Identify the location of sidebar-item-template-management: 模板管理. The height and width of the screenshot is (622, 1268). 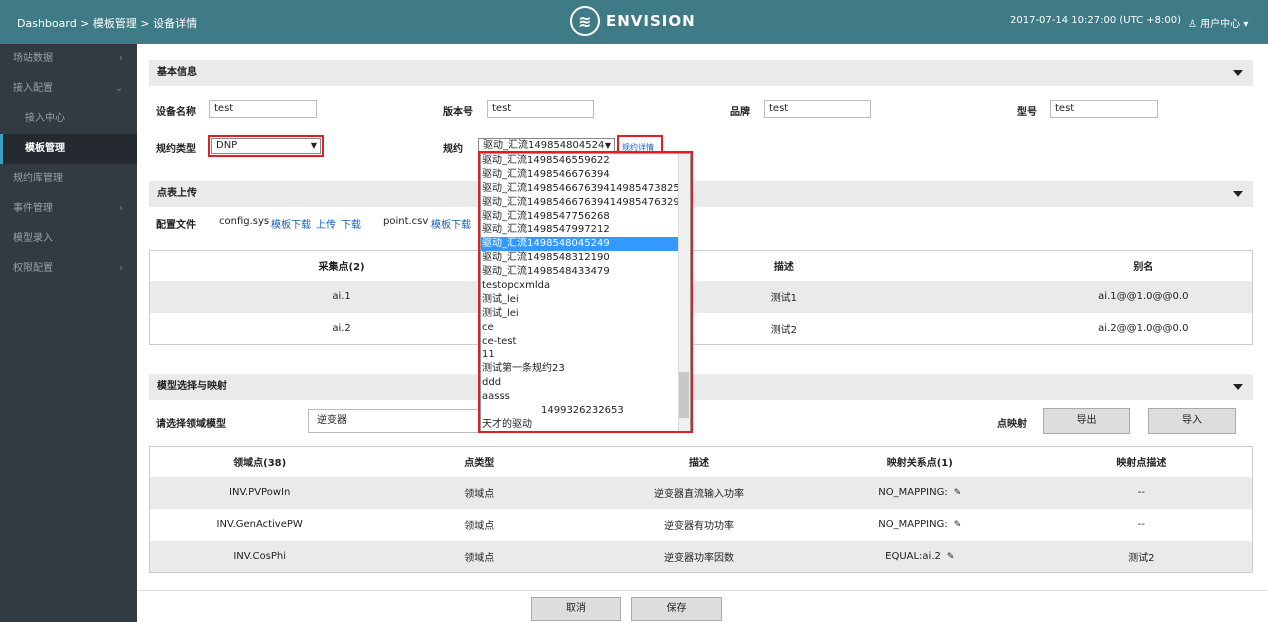
(68, 149).